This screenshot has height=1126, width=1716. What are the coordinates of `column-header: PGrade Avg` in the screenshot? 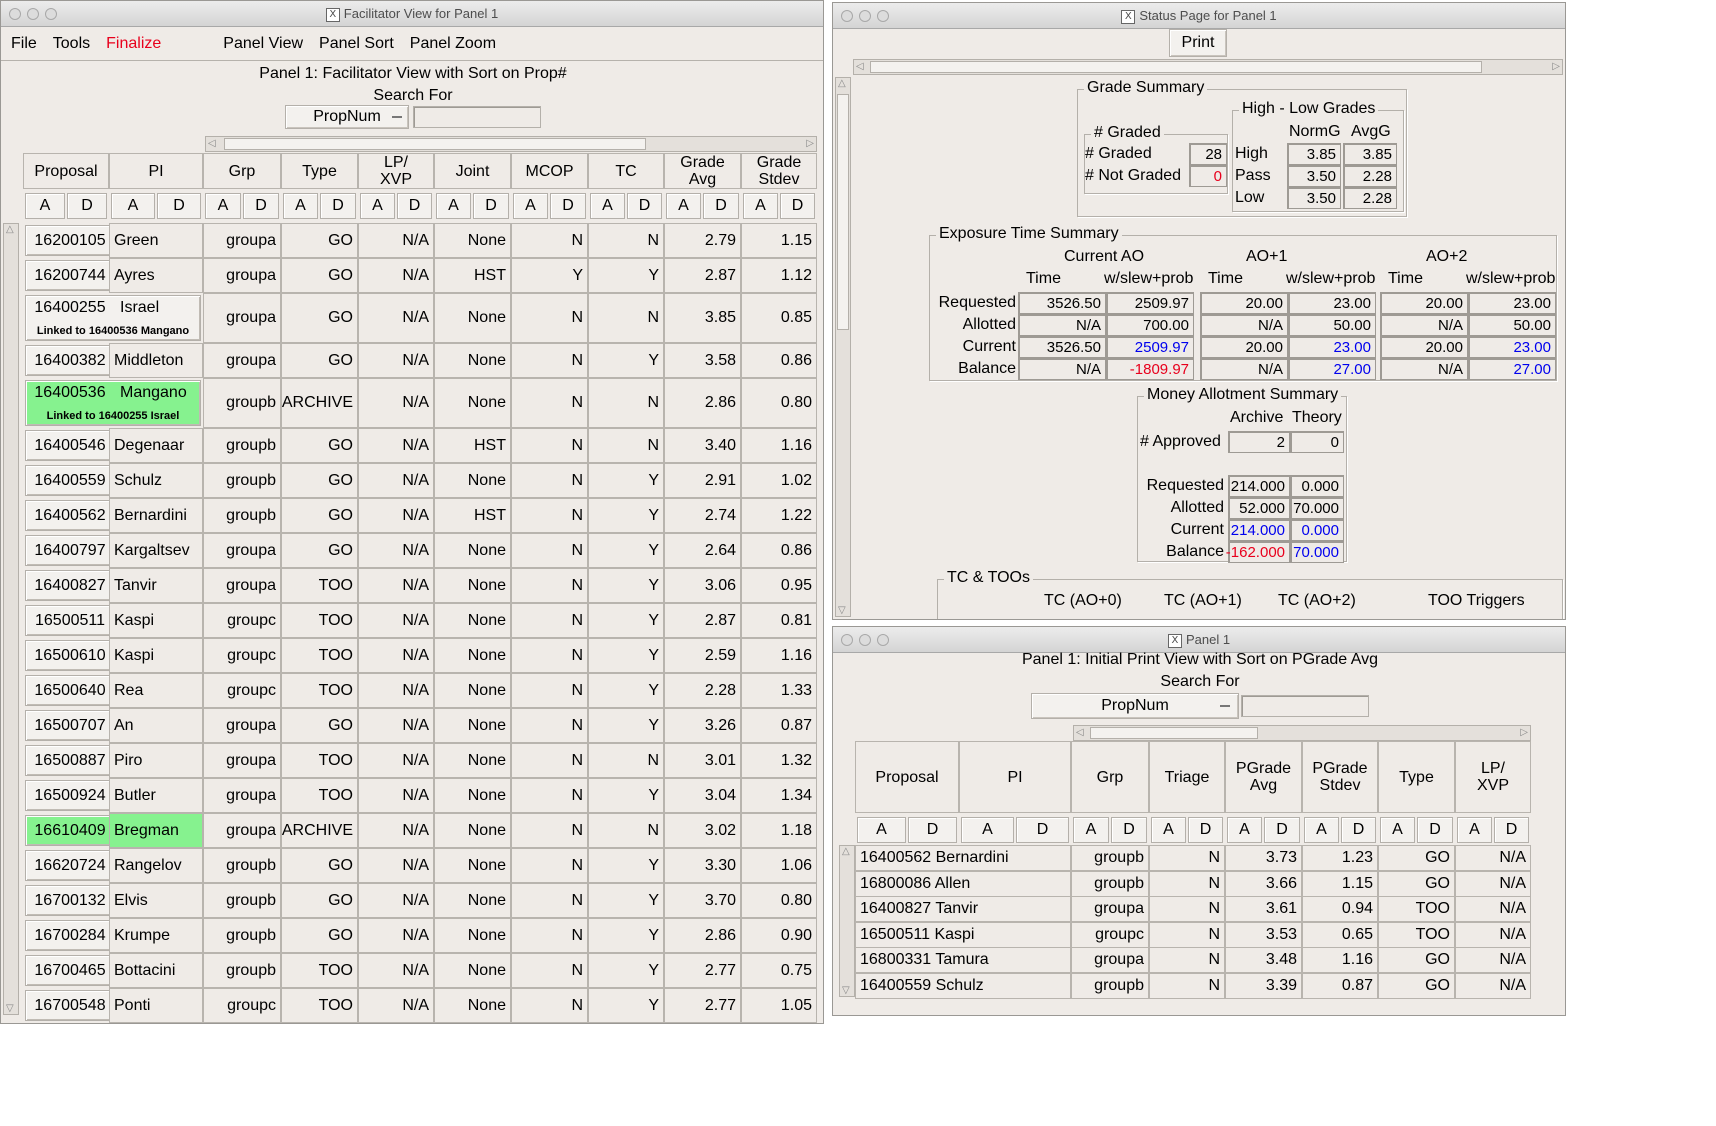 It's located at (1263, 777).